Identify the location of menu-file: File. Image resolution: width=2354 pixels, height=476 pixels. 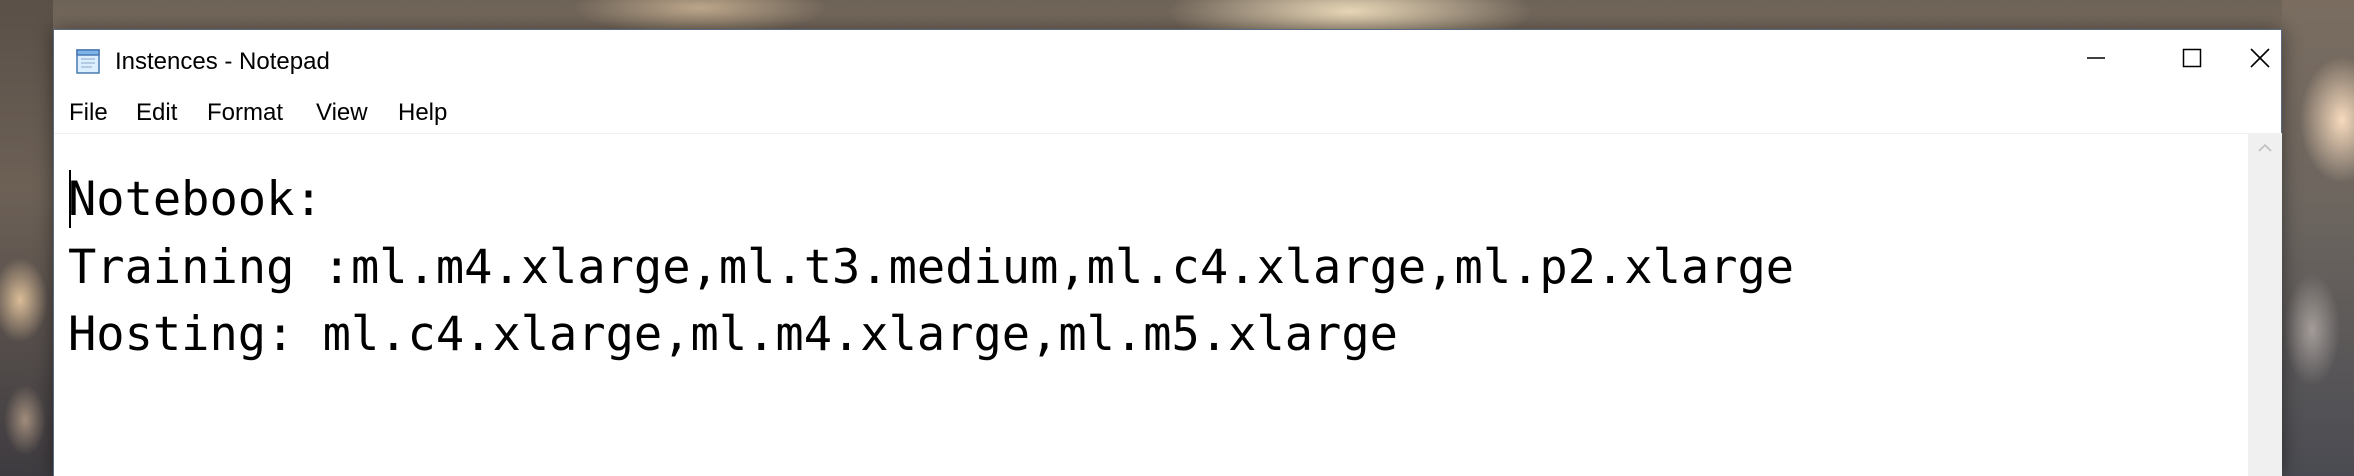
(88, 113).